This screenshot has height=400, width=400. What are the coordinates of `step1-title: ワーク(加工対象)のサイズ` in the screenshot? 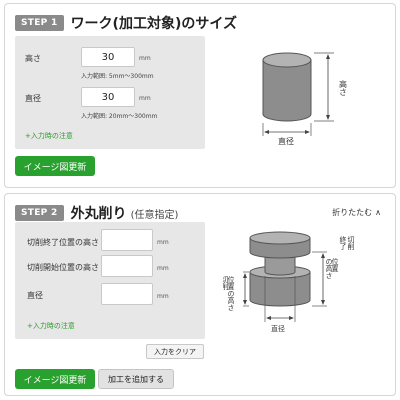 It's located at (153, 24).